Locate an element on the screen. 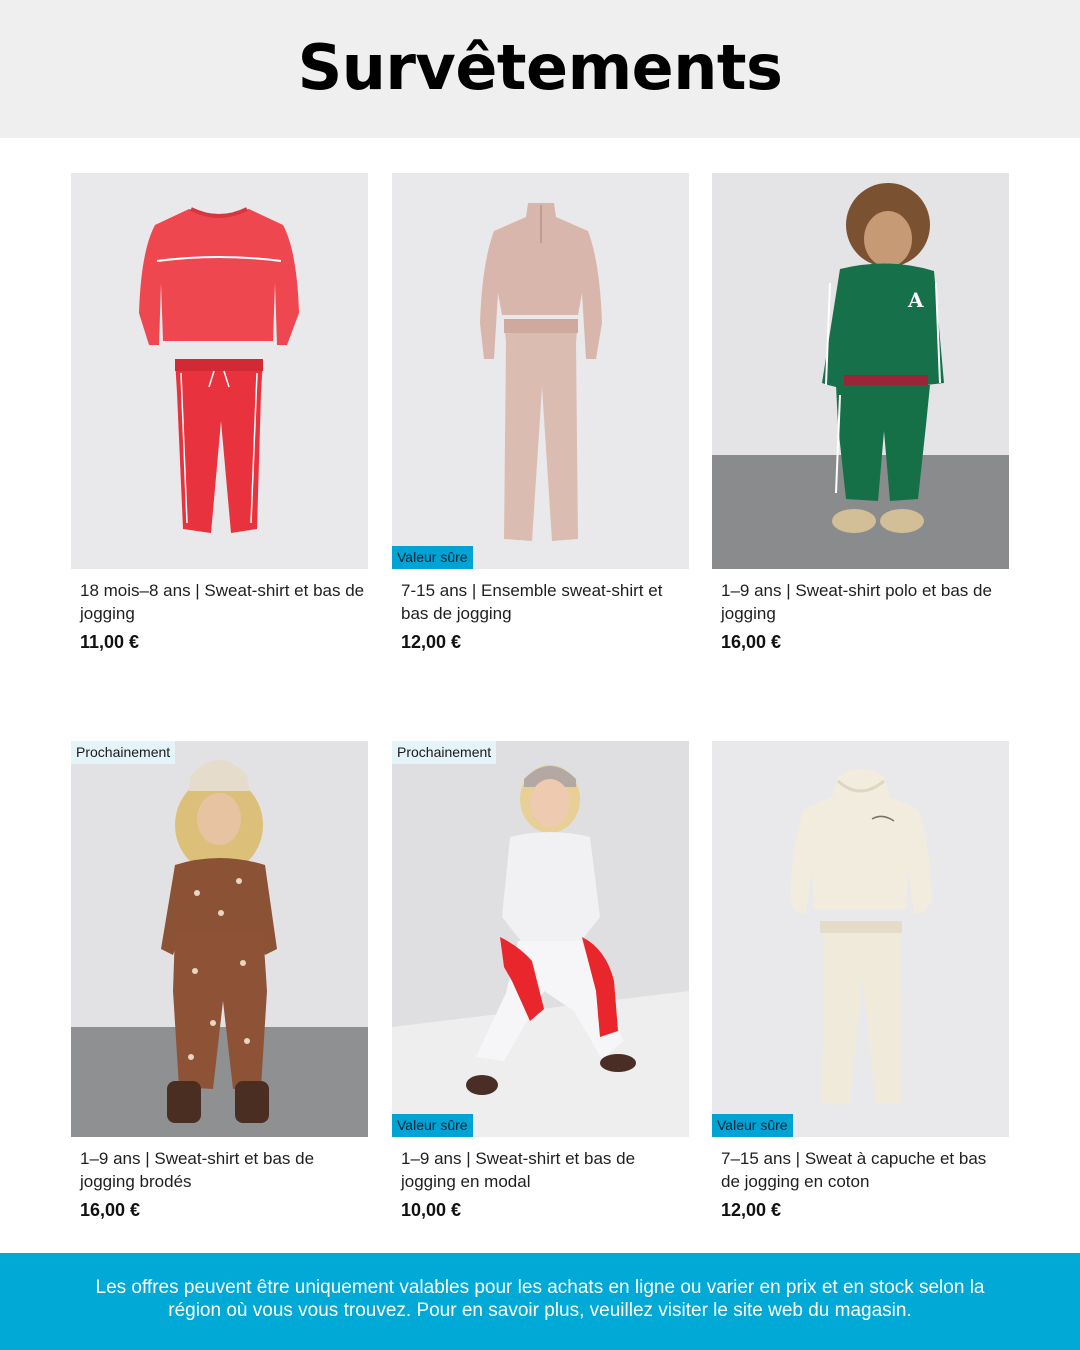 This screenshot has height=1350, width=1080. product-image: A is located at coordinates (860, 371).